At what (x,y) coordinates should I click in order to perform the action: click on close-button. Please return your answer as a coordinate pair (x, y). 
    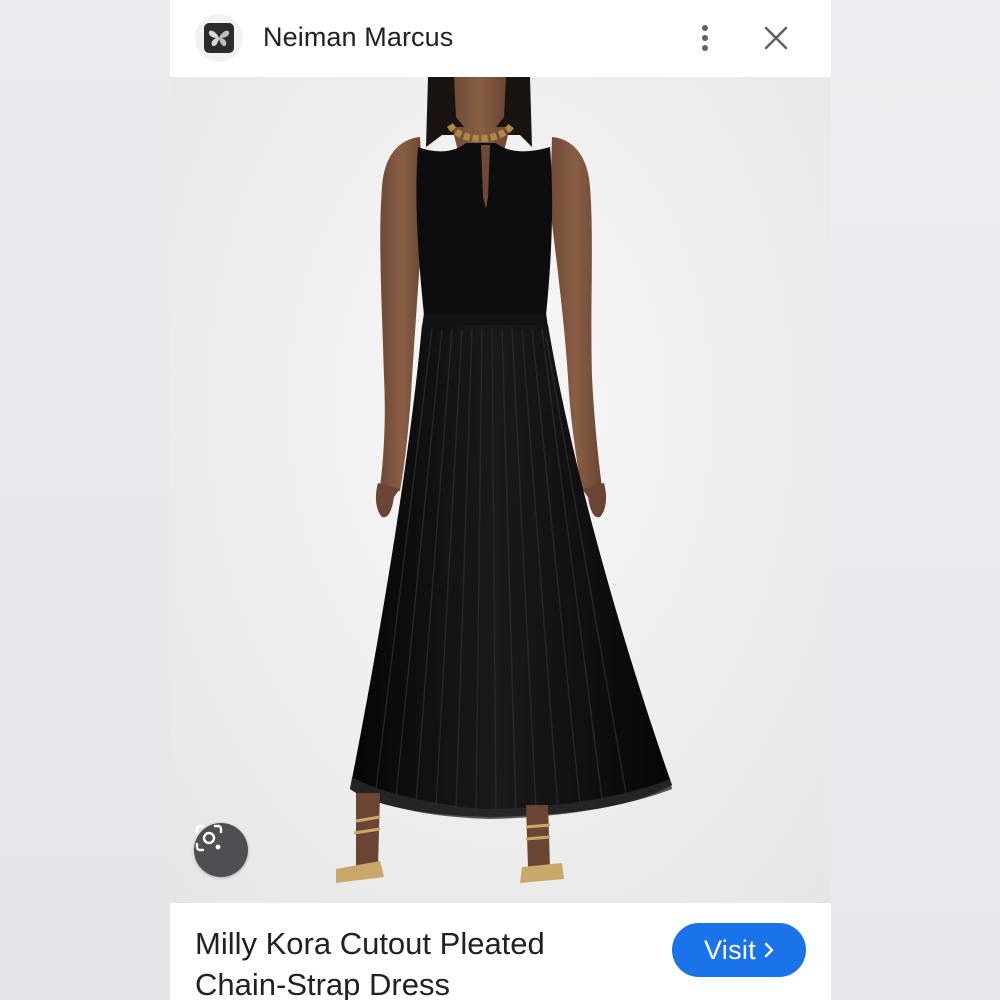
    Looking at the image, I should click on (776, 38).